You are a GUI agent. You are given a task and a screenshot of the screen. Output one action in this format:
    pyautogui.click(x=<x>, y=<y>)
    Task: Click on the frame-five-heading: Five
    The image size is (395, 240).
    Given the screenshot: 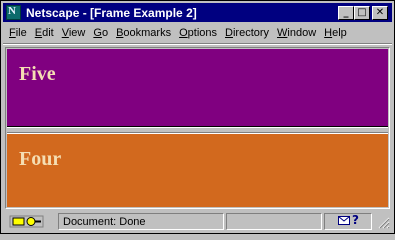 What is the action you would take?
    pyautogui.click(x=37, y=74)
    